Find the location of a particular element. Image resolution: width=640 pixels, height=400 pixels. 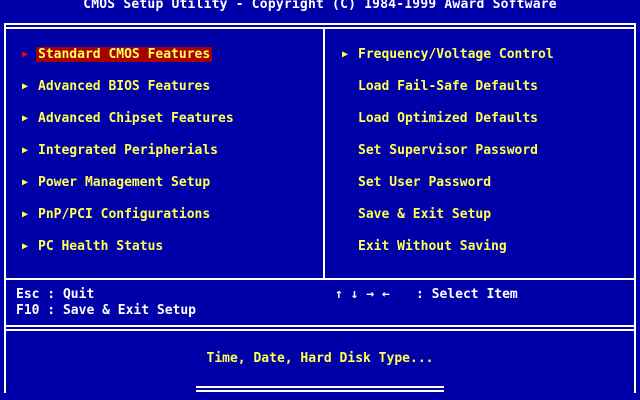

f10-save-hint: F10 : Save & Exit Setup is located at coordinates (106, 310).